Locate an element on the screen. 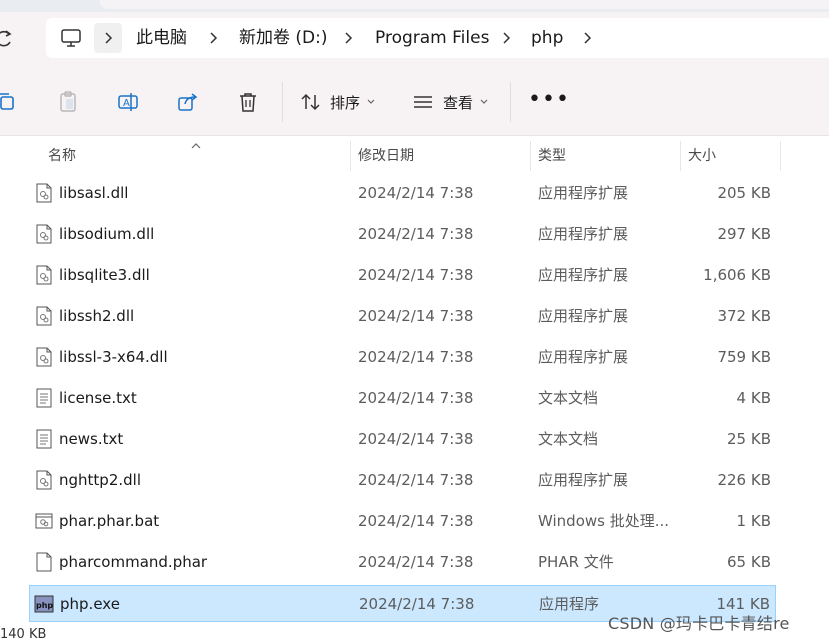  file-name: libssl-3-x64.dll is located at coordinates (113, 357).